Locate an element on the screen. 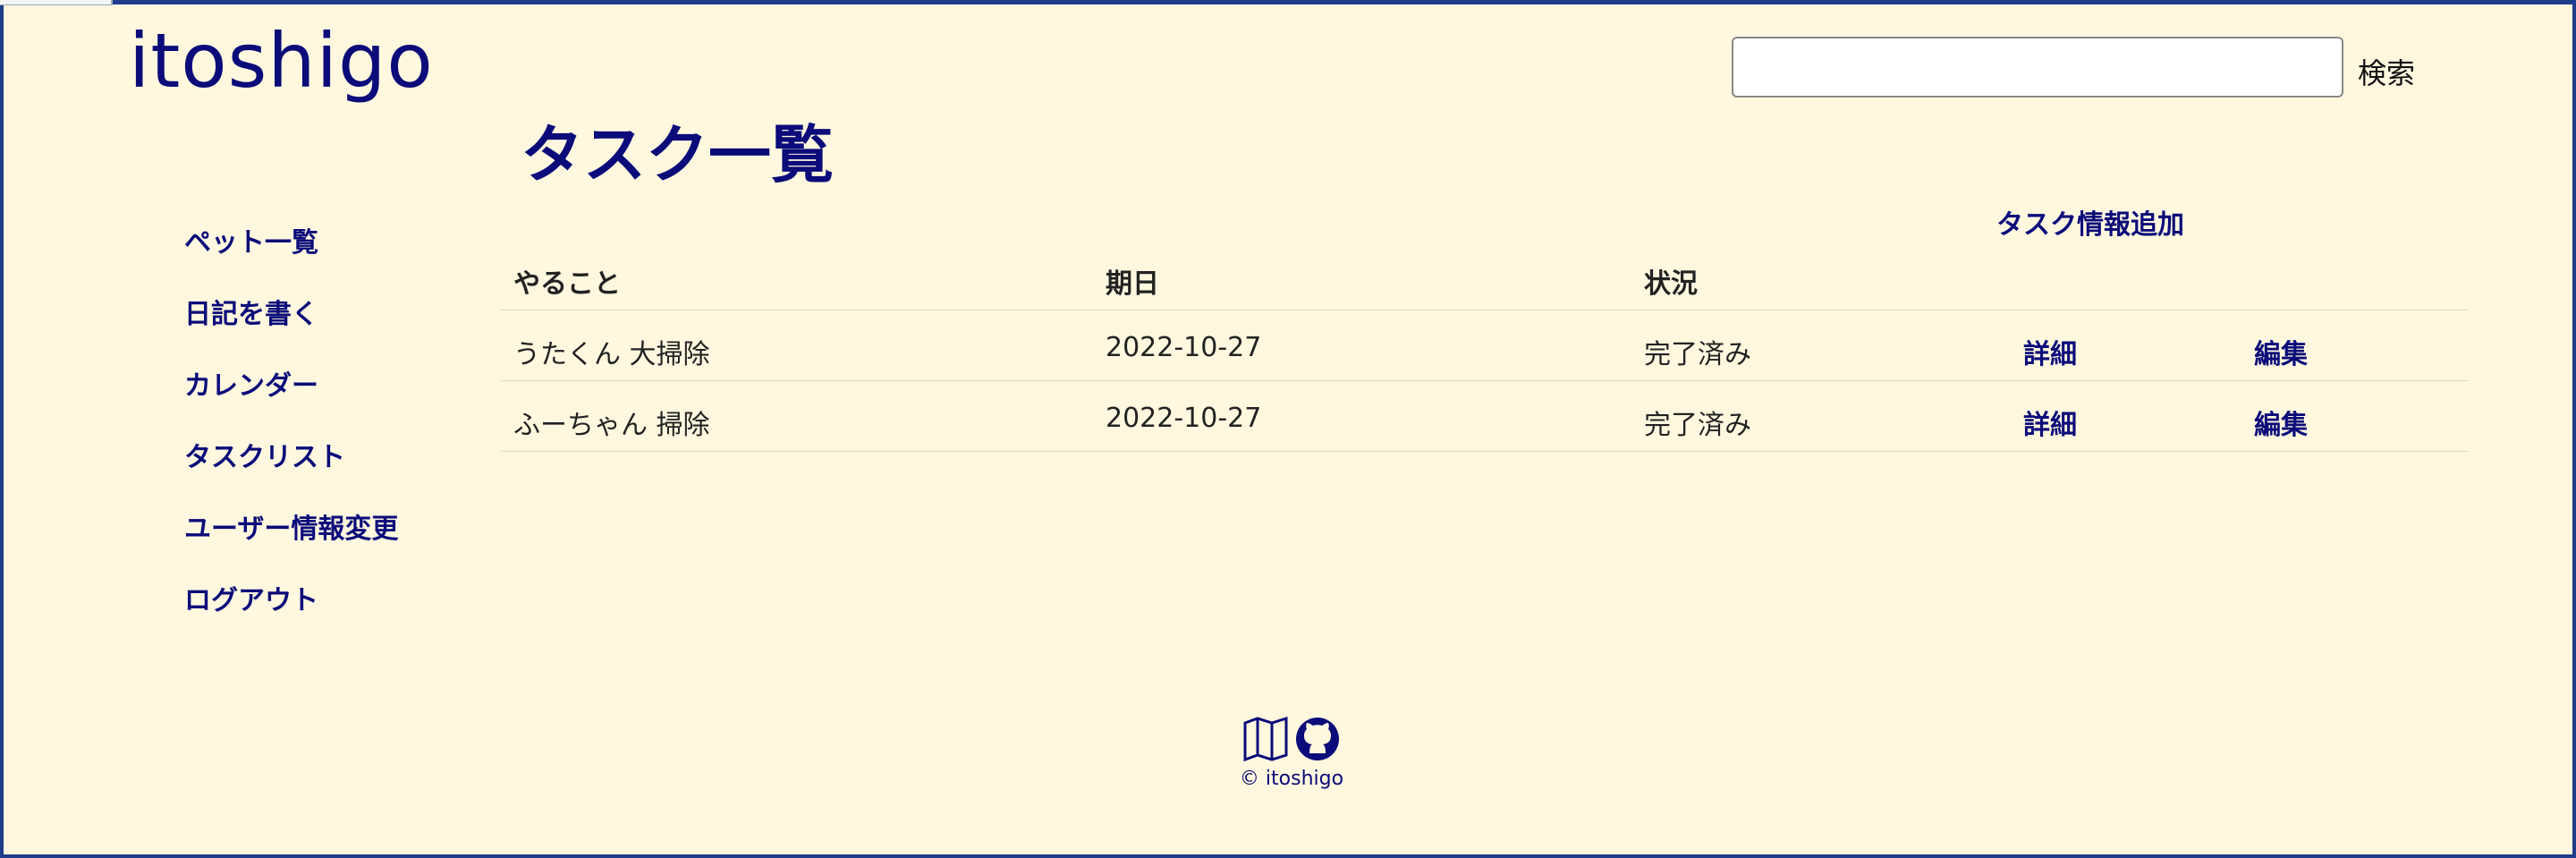 This screenshot has width=2576, height=858. search-button: 検索 is located at coordinates (2386, 71).